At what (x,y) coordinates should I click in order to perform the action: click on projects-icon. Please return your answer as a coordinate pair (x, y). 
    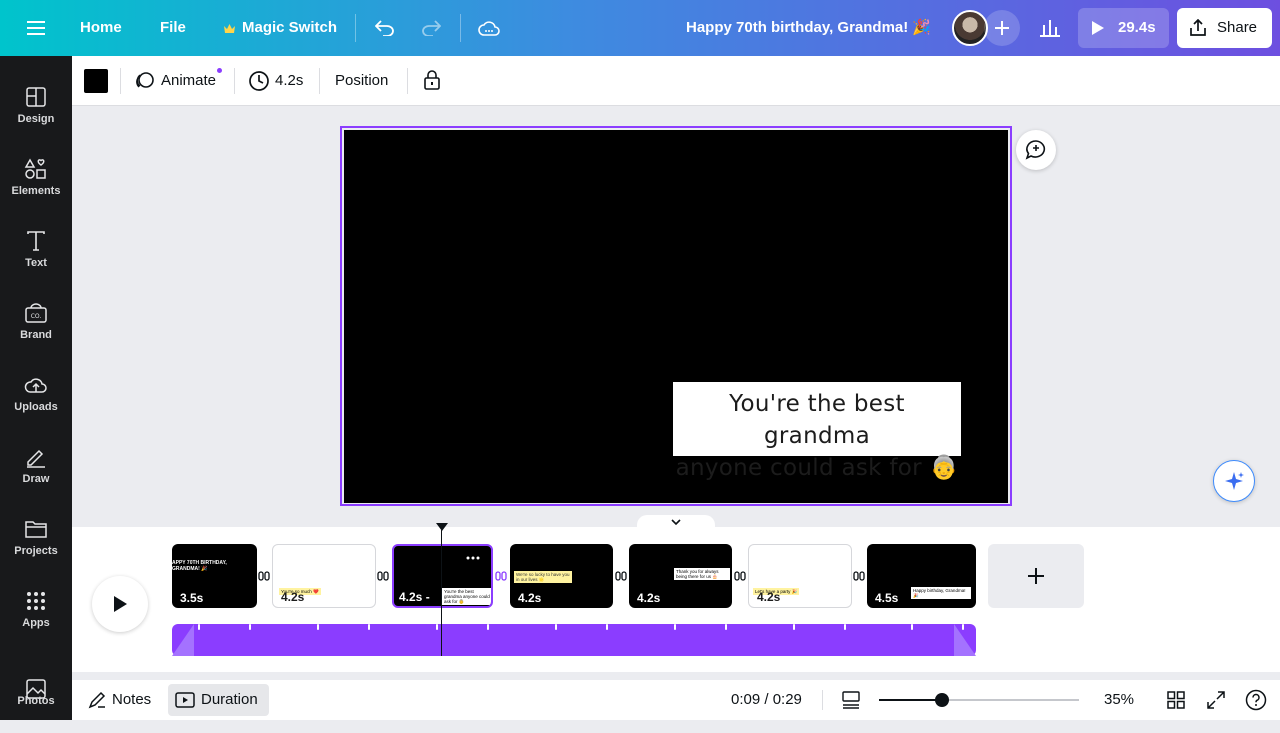
    Looking at the image, I should click on (36, 529).